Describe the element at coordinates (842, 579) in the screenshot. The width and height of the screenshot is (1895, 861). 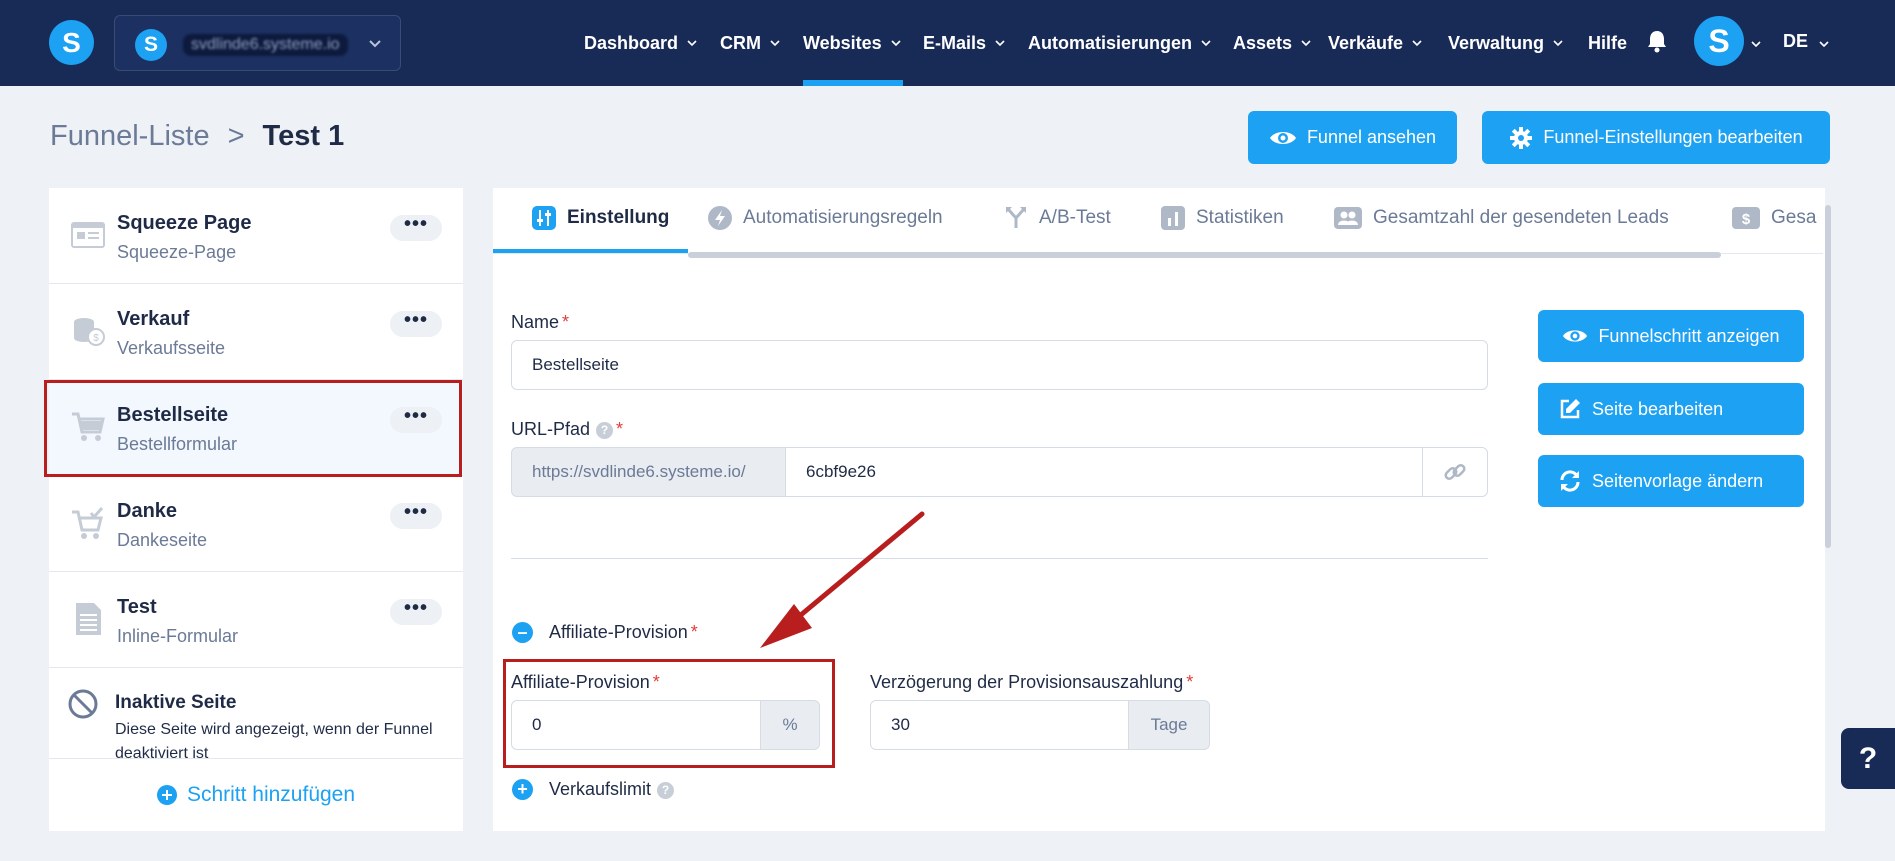
I see `annotation-arrow` at that location.